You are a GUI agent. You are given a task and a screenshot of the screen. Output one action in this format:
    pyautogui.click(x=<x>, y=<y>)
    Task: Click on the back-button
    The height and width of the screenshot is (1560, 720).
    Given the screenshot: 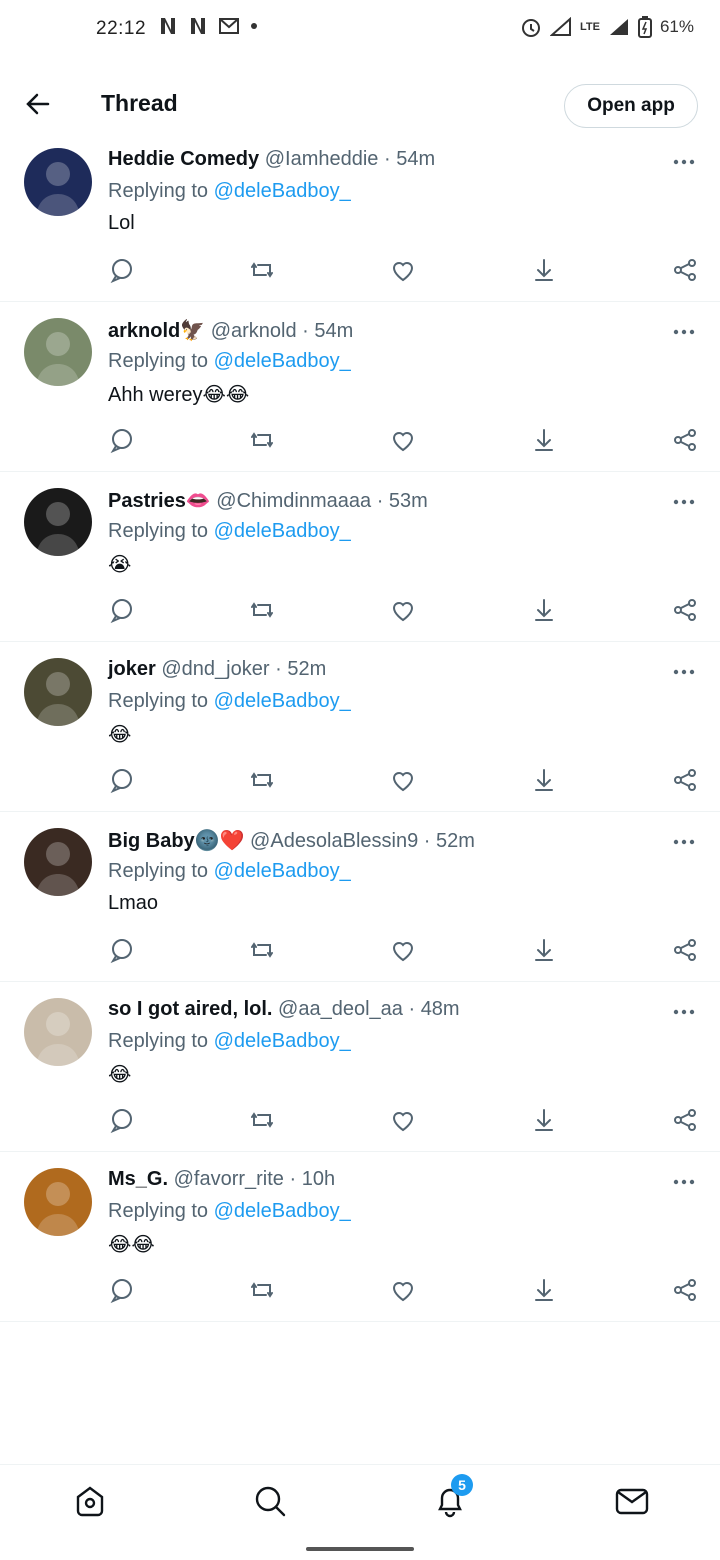 What is the action you would take?
    pyautogui.click(x=38, y=104)
    